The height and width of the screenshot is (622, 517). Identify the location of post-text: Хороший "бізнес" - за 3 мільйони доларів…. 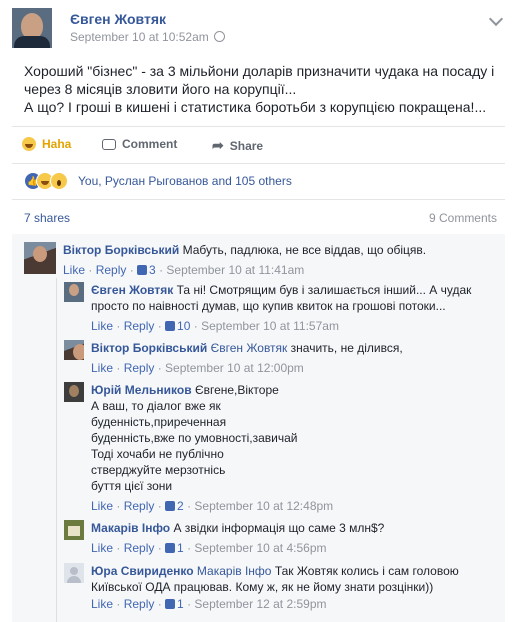
(264, 89).